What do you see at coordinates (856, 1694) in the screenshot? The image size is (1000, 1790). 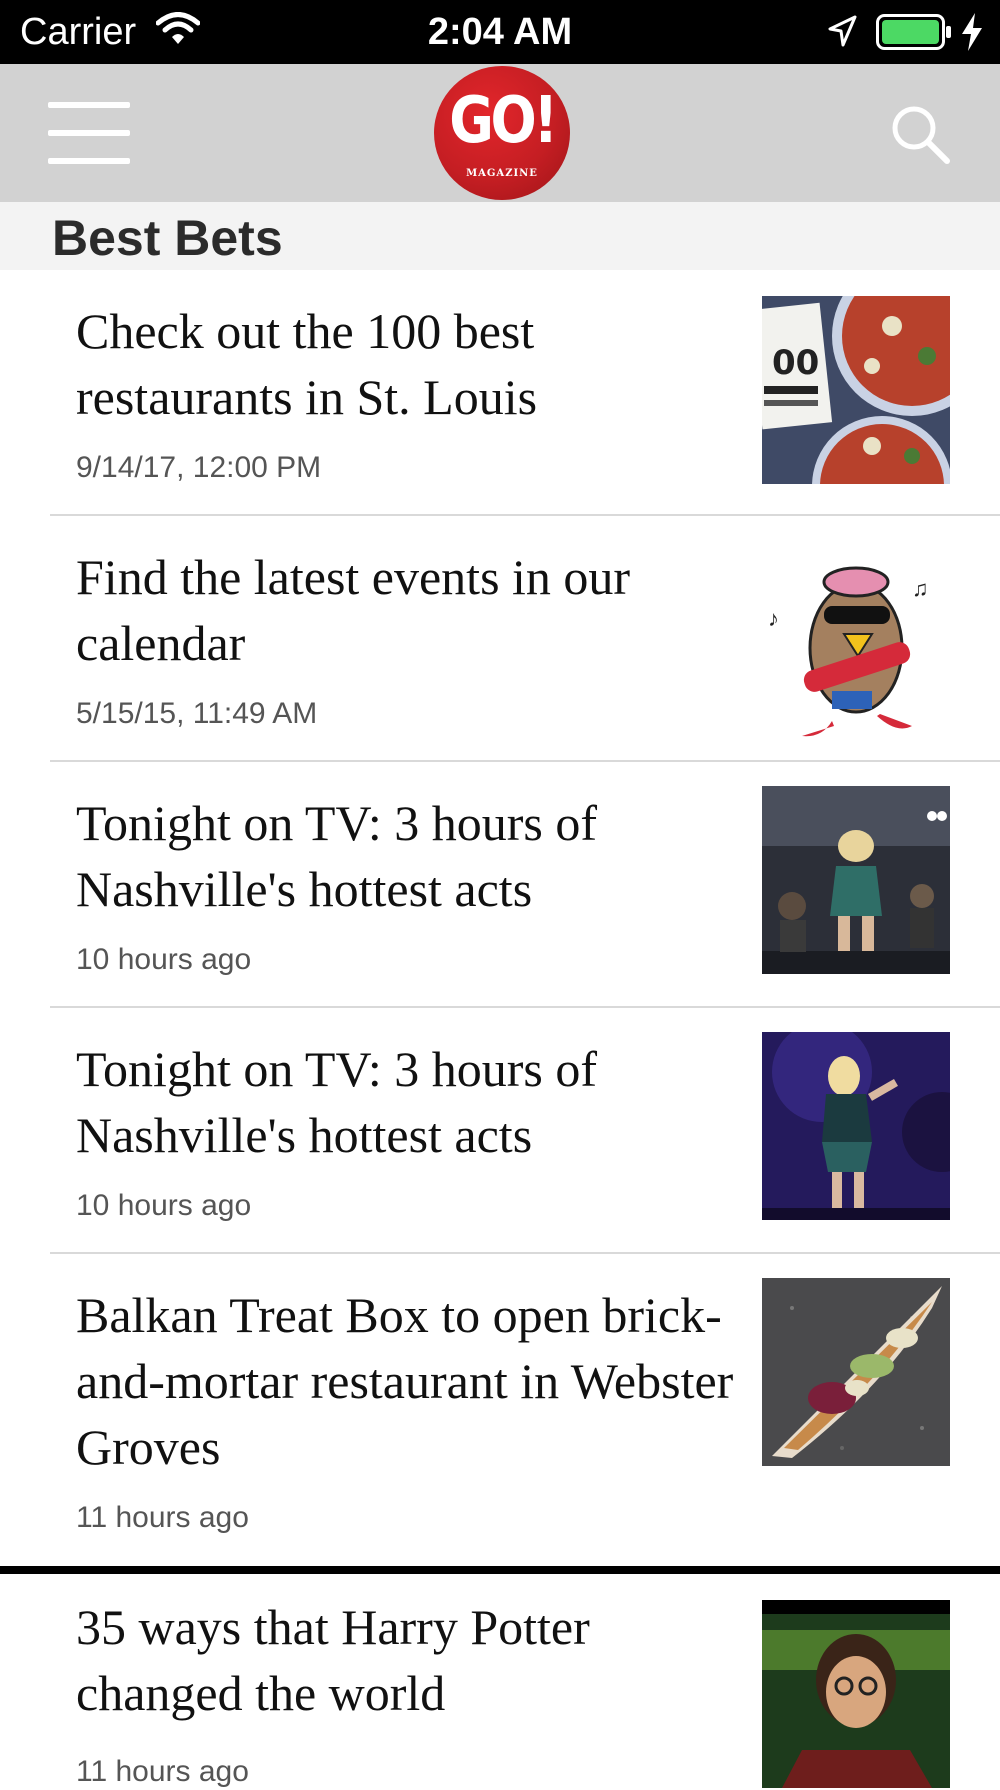 I see `harry-potter-image` at bounding box center [856, 1694].